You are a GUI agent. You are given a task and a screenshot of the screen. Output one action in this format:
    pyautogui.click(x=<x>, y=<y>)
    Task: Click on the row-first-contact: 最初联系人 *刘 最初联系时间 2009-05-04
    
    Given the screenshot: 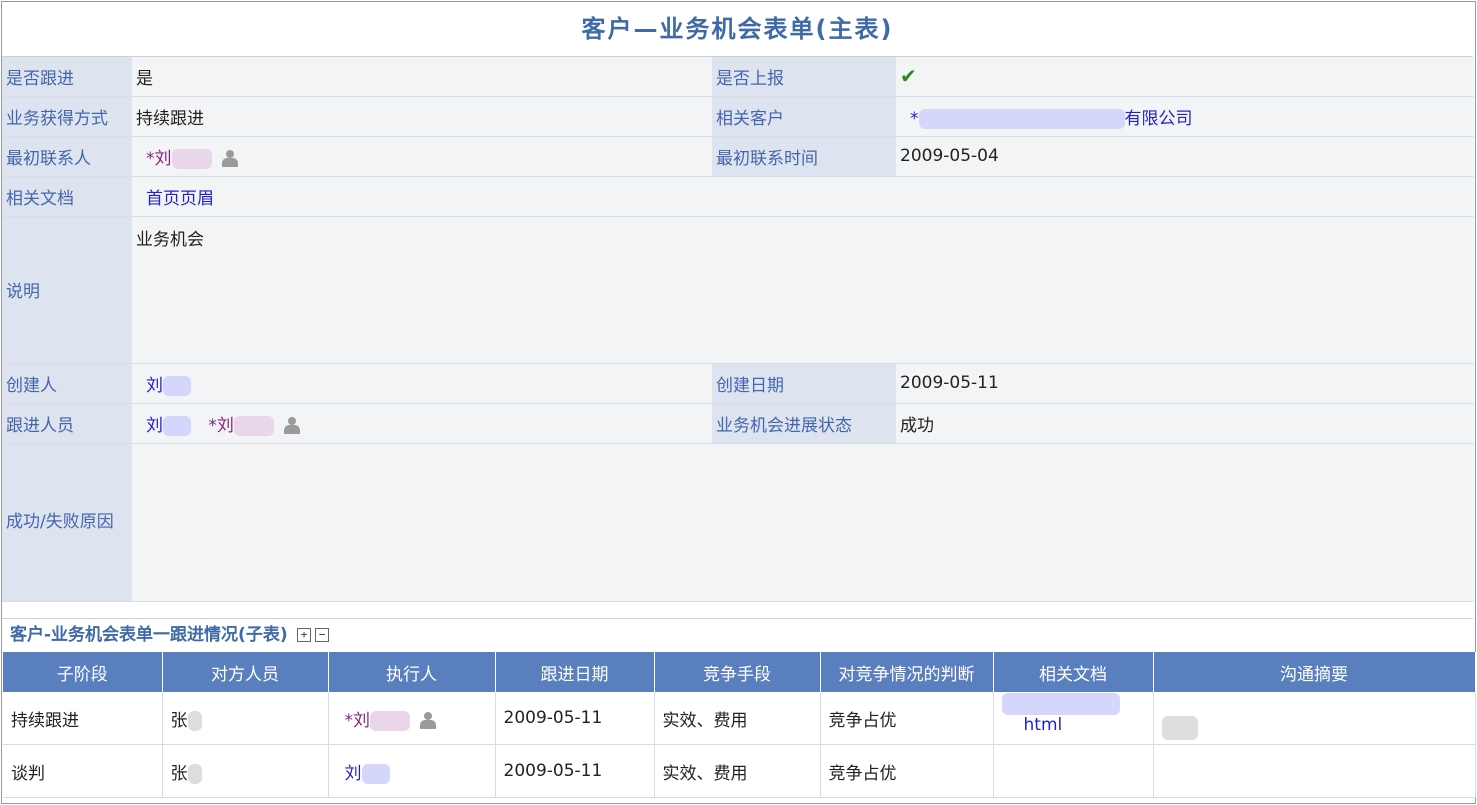 What is the action you would take?
    pyautogui.click(x=738, y=156)
    